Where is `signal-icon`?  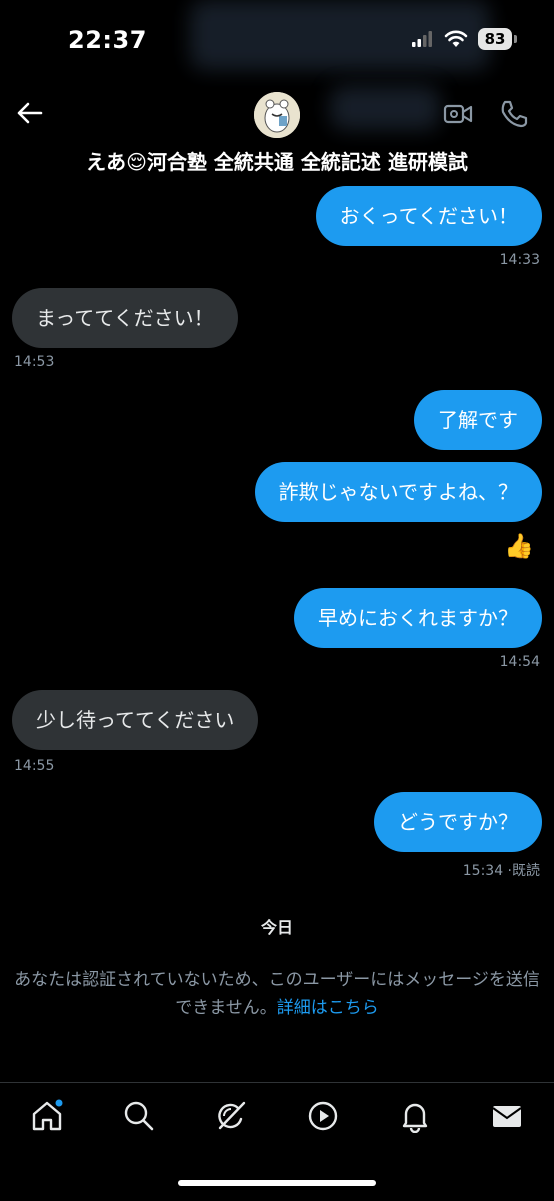
signal-icon is located at coordinates (422, 39).